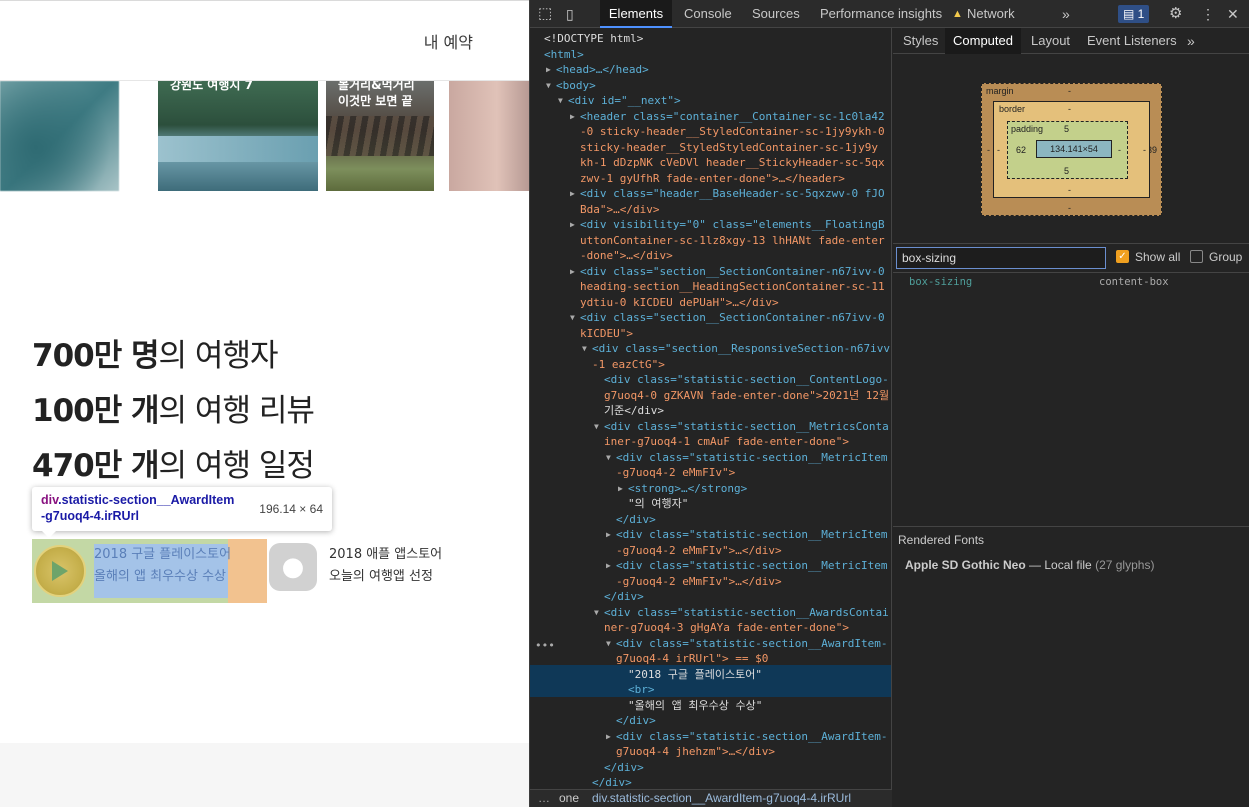  What do you see at coordinates (620, 209) in the screenshot?
I see `dom-node-text: Bda">…</div>` at bounding box center [620, 209].